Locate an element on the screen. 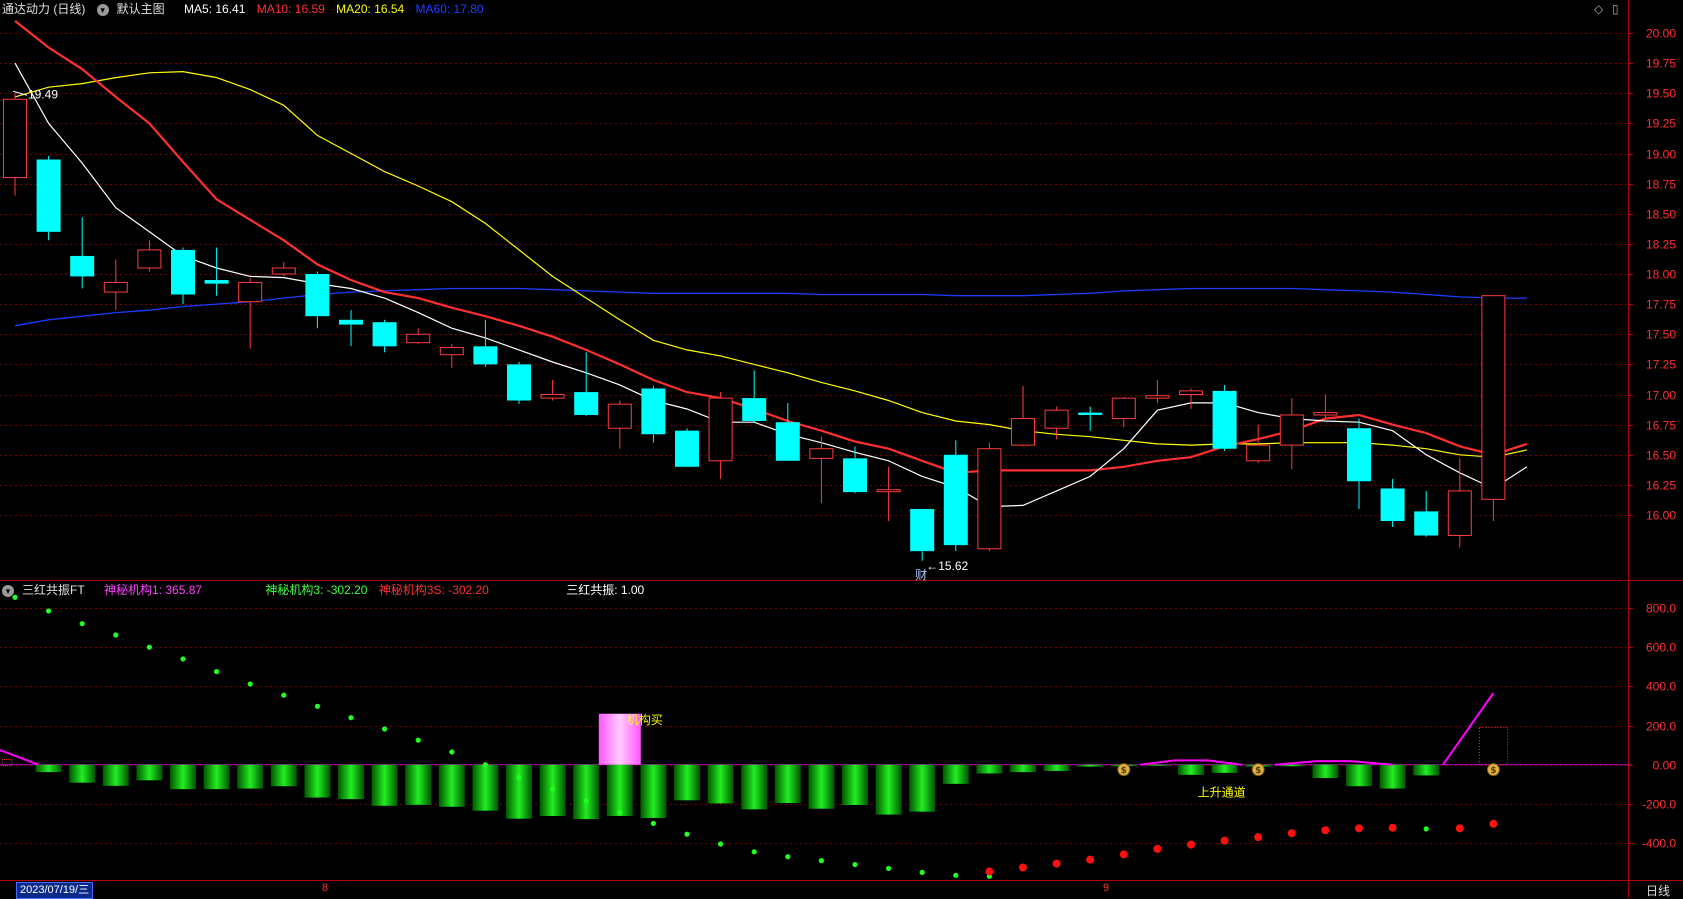 The image size is (1683, 899). price-tick-label: 19.75 is located at coordinates (1661, 64).